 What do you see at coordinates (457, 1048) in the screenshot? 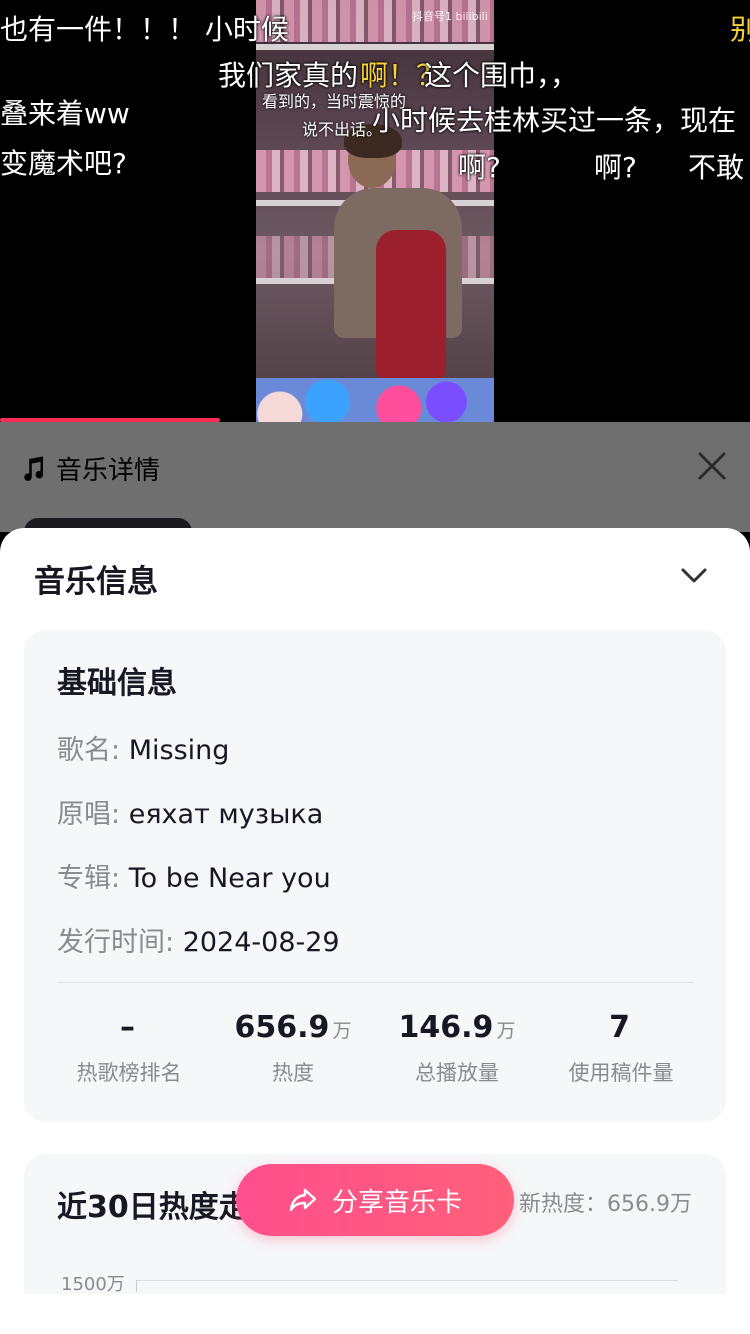
I see `stat-total-plays: 146.9 万 总播放量` at bounding box center [457, 1048].